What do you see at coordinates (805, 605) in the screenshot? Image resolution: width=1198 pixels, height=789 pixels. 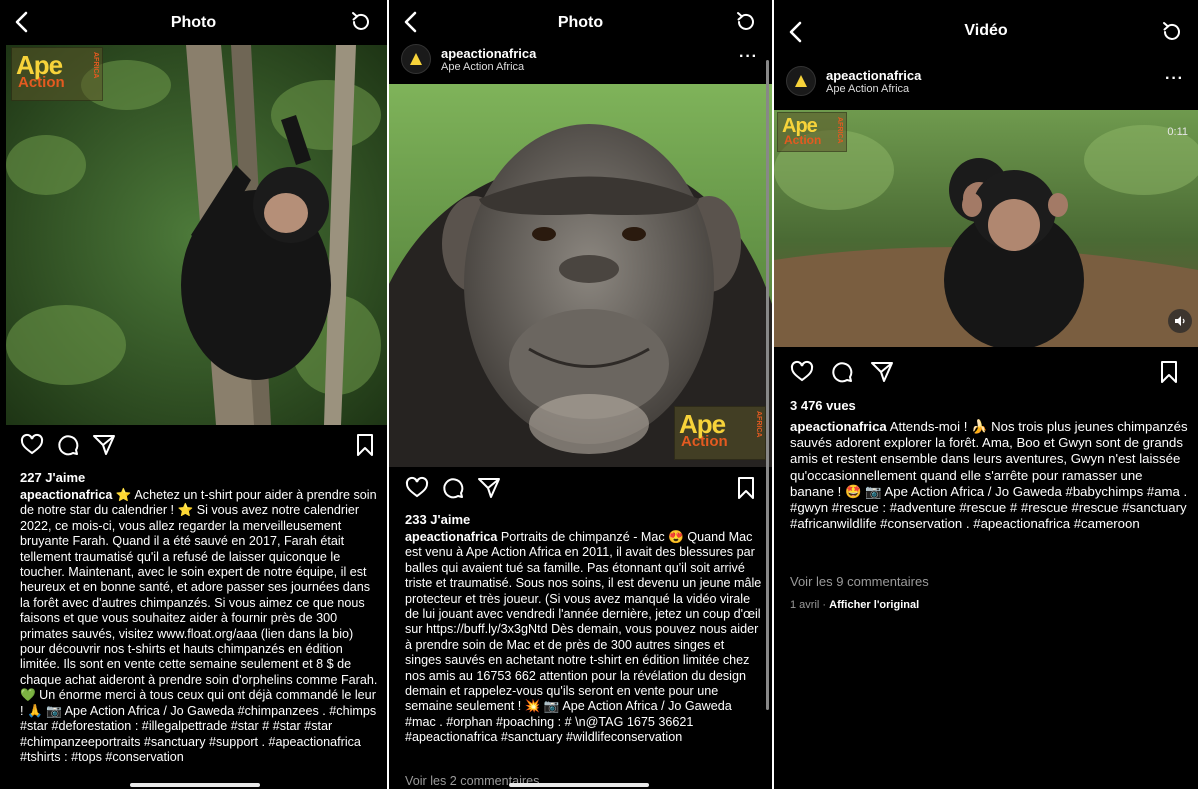 I see `post-date: 1 avril` at bounding box center [805, 605].